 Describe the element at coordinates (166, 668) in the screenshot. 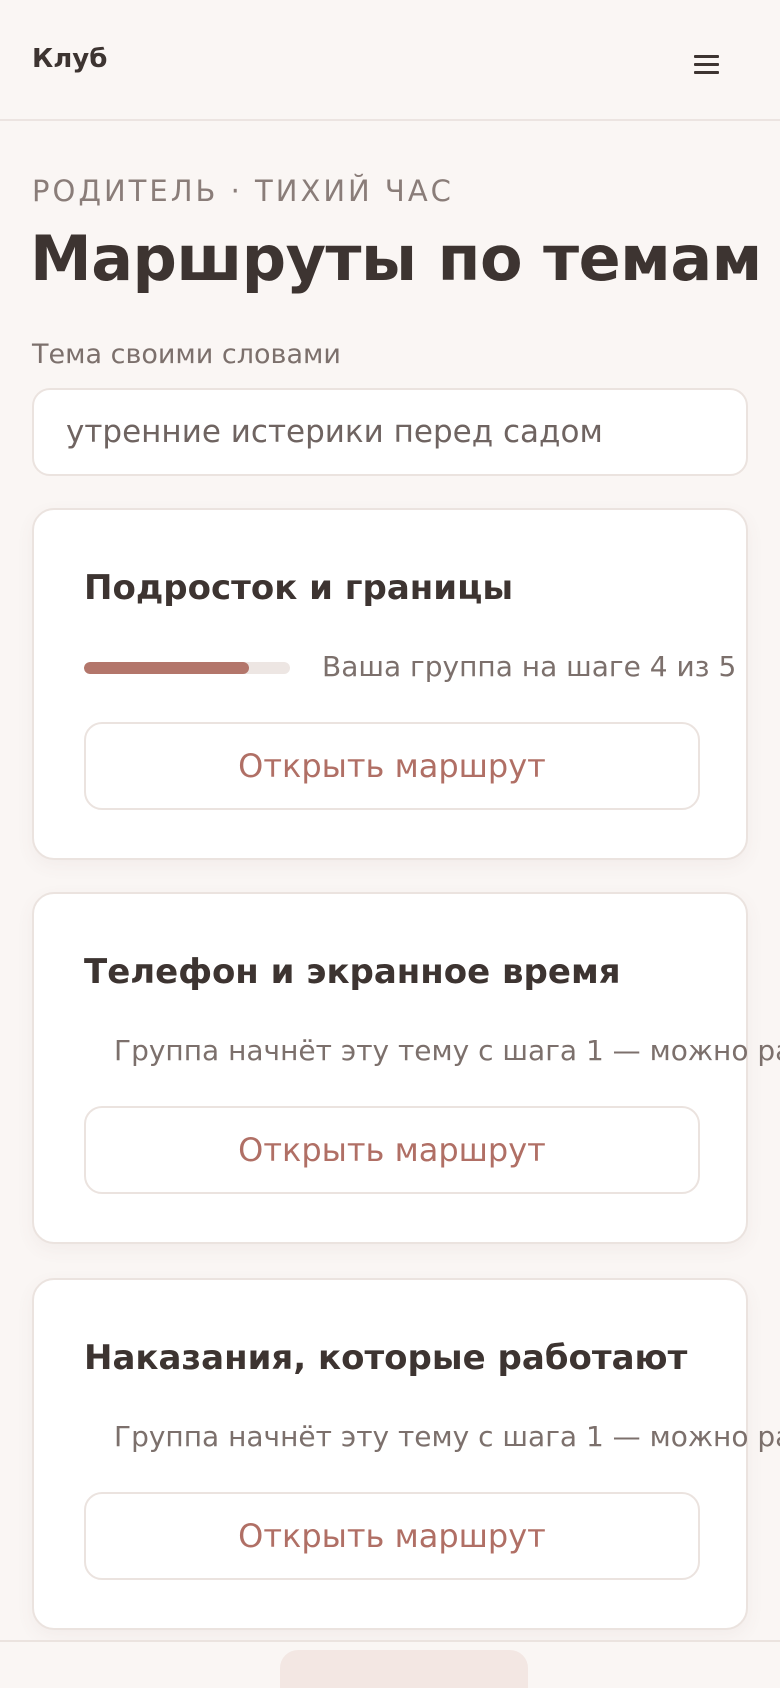

I see `route-progress-fill` at that location.